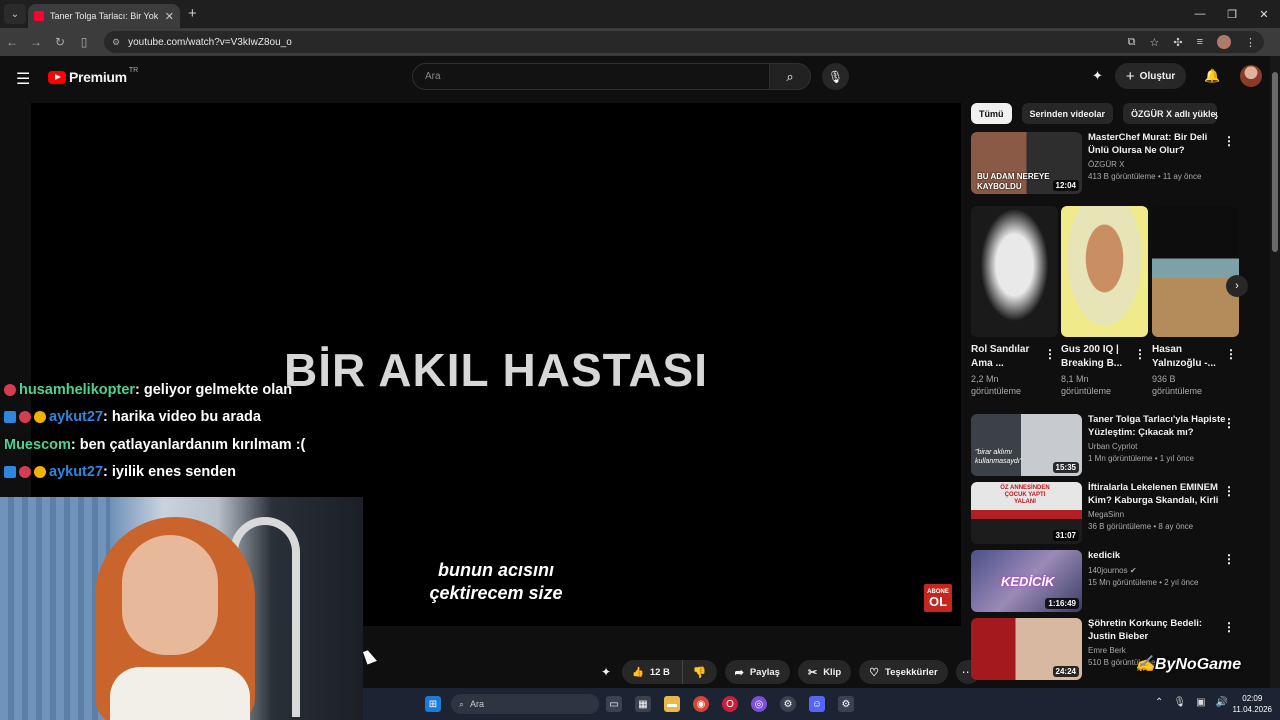 This screenshot has width=1280, height=720. Describe the element at coordinates (192, 13) in the screenshot. I see `new-tab-icon: +` at that location.